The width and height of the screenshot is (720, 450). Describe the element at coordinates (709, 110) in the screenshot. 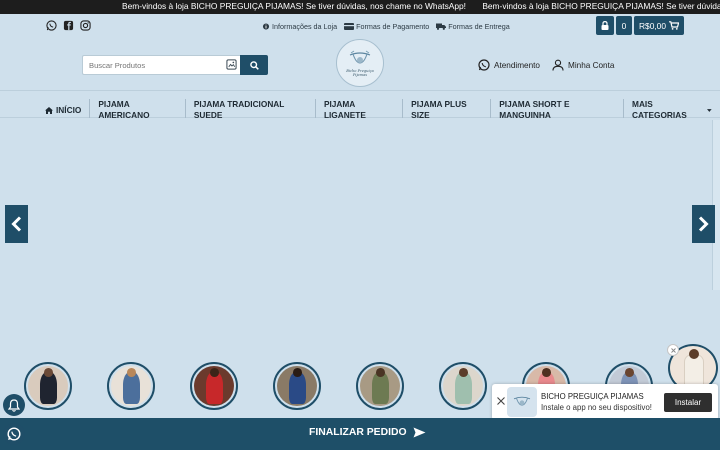

I see `caret-down-icon` at that location.